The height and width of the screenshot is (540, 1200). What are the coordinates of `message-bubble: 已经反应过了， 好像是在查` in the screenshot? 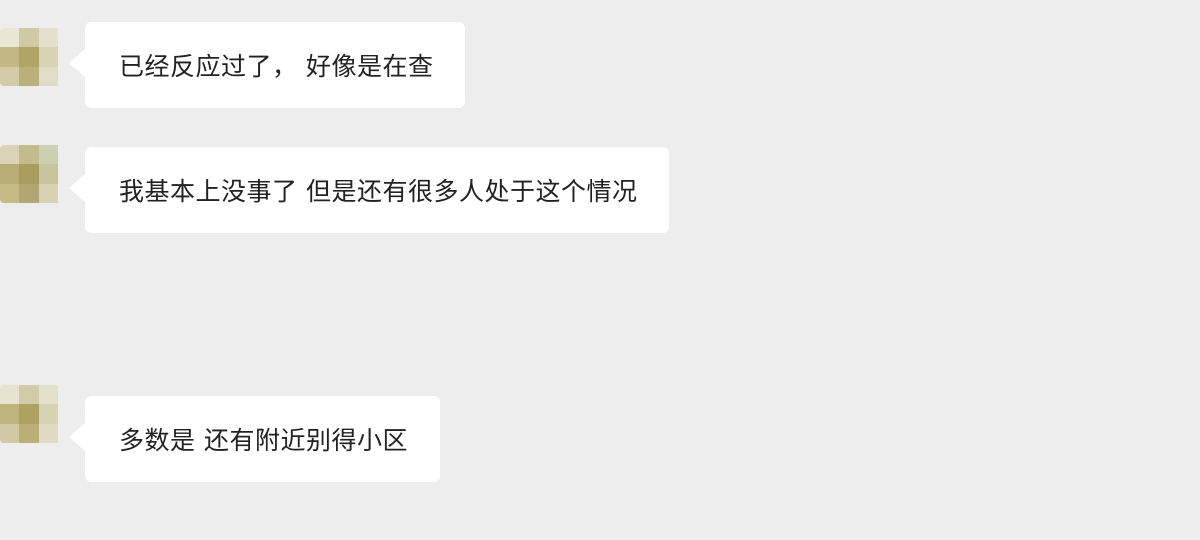 It's located at (267, 65).